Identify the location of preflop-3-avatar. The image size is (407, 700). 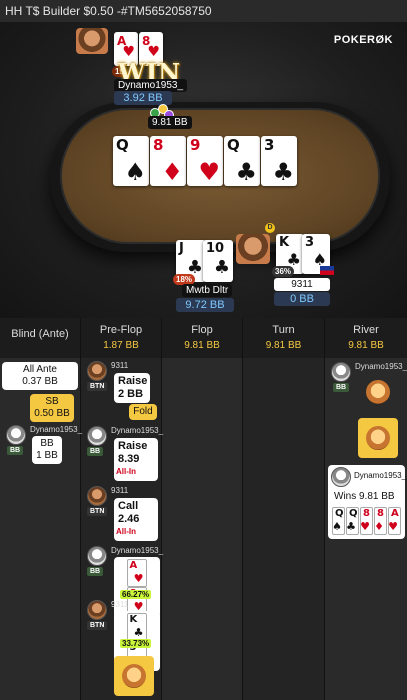
(97, 436).